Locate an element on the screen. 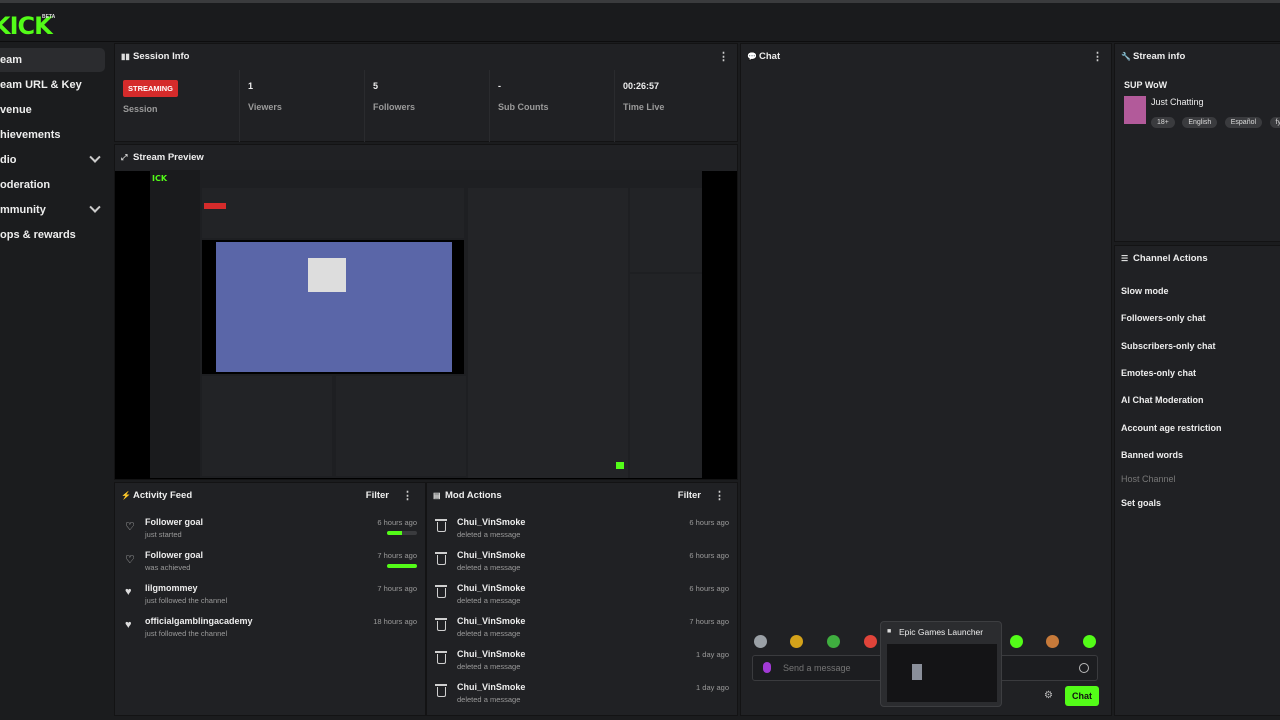  thumbnail-content is located at coordinates (917, 672).